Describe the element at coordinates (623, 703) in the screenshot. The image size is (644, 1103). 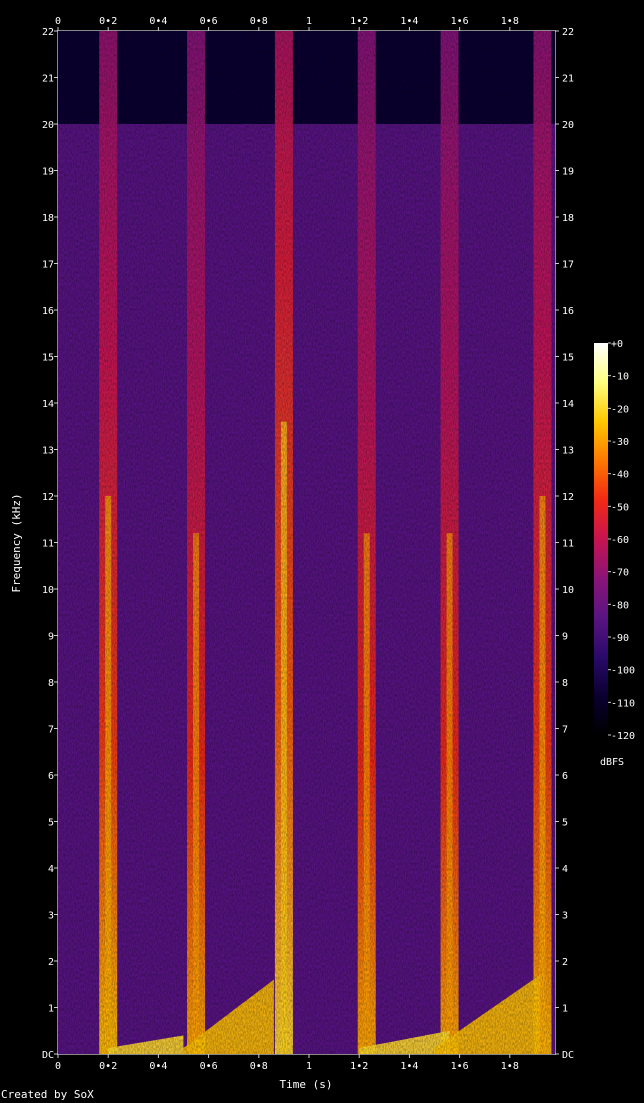
I see `colorbar-tick-label: -110` at that location.